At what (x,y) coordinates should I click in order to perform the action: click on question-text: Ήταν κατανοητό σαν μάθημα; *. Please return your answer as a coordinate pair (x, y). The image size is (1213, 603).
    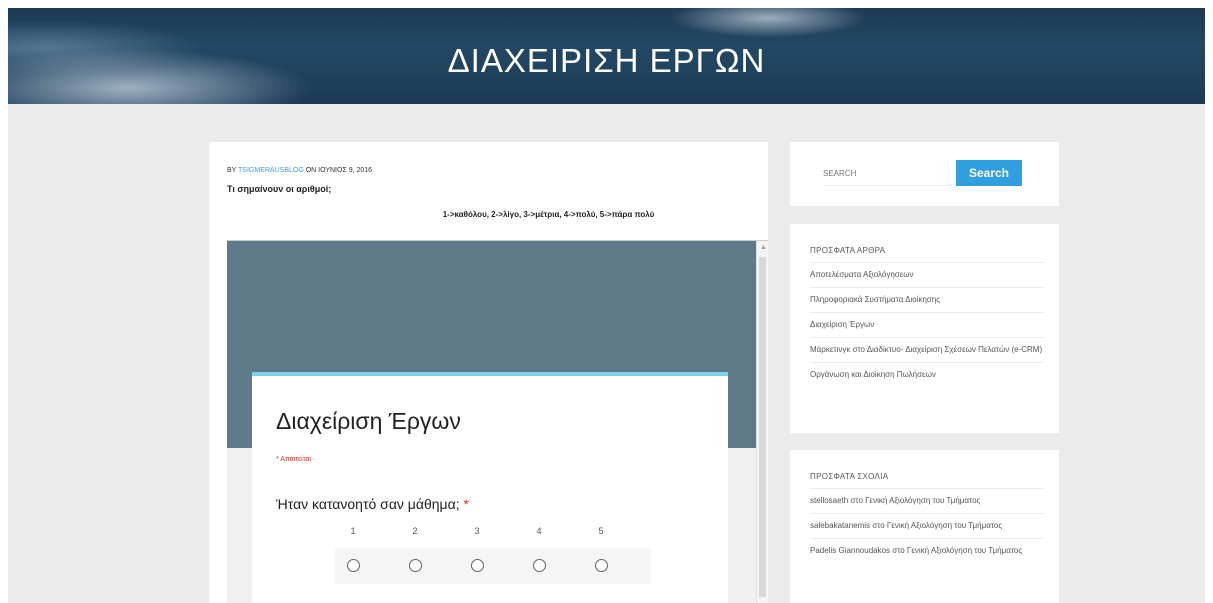
    Looking at the image, I should click on (372, 504).